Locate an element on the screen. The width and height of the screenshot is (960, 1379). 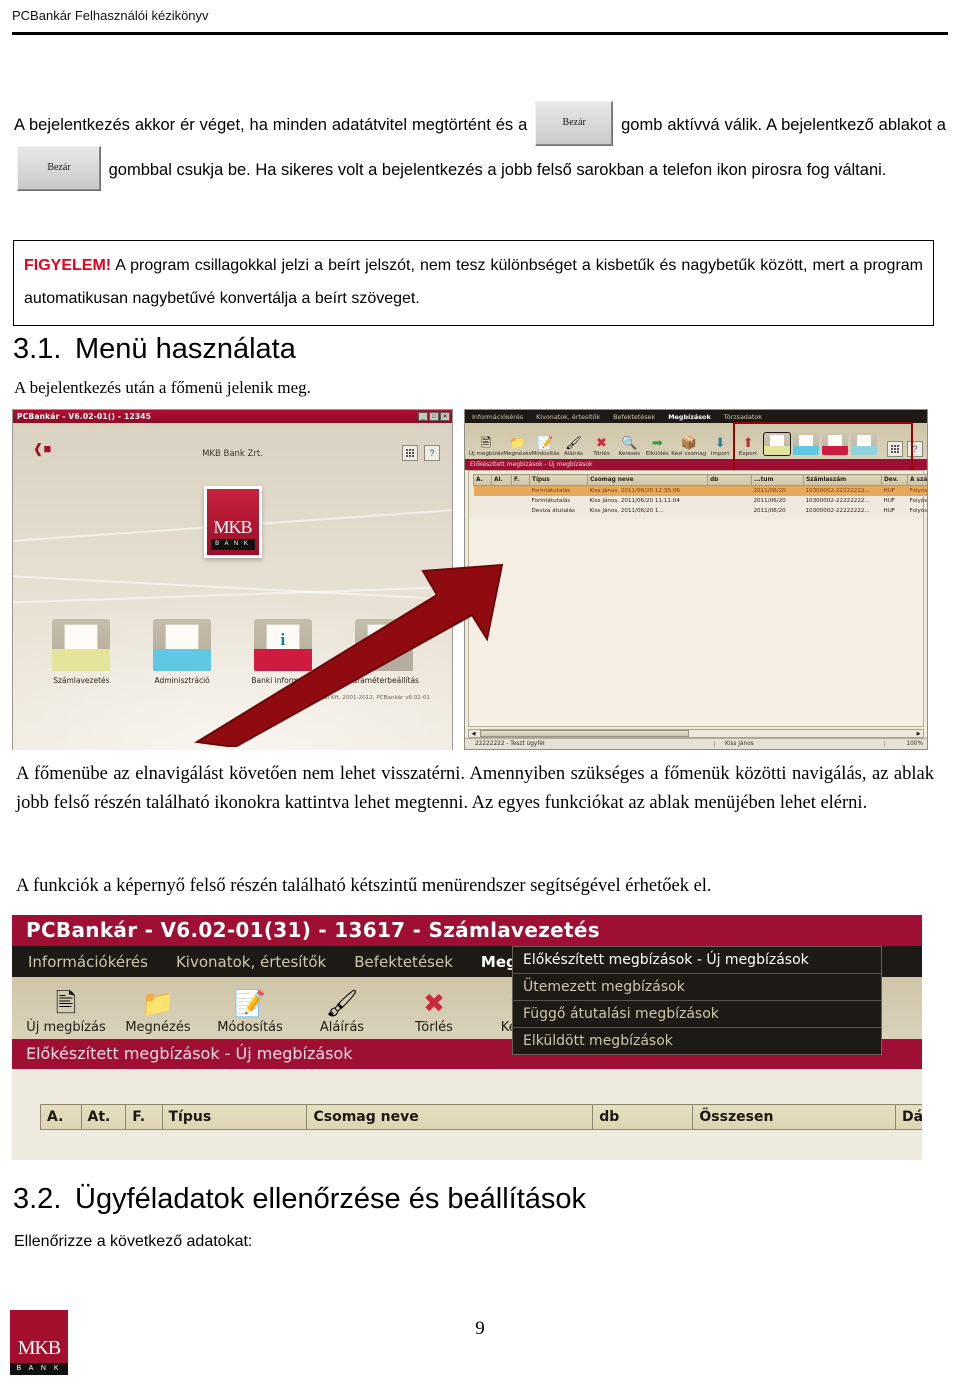
grid-icon is located at coordinates (410, 453).